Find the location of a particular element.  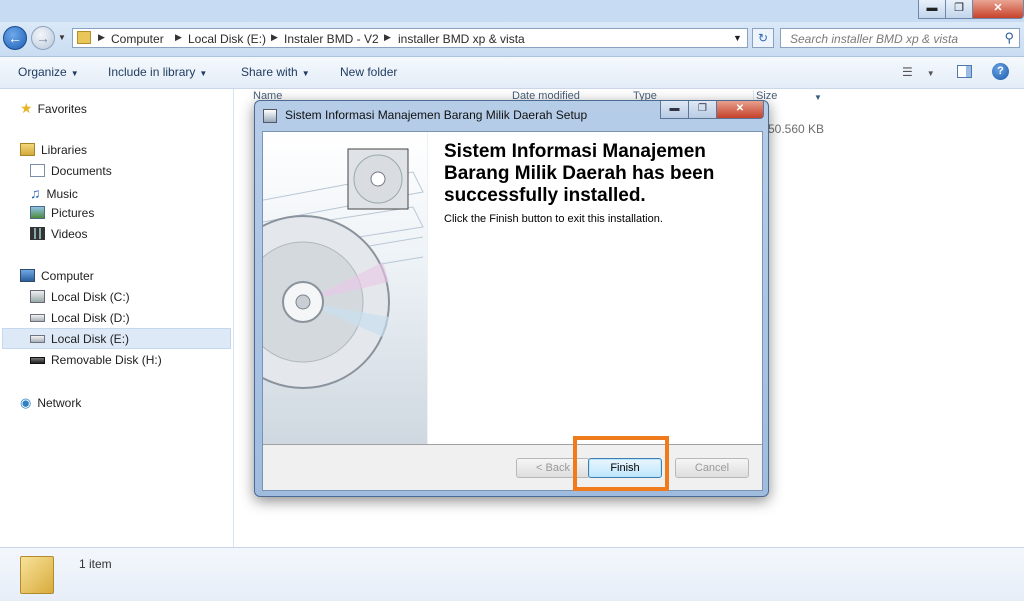

arrow-right-icon: → is located at coordinates (43, 38).